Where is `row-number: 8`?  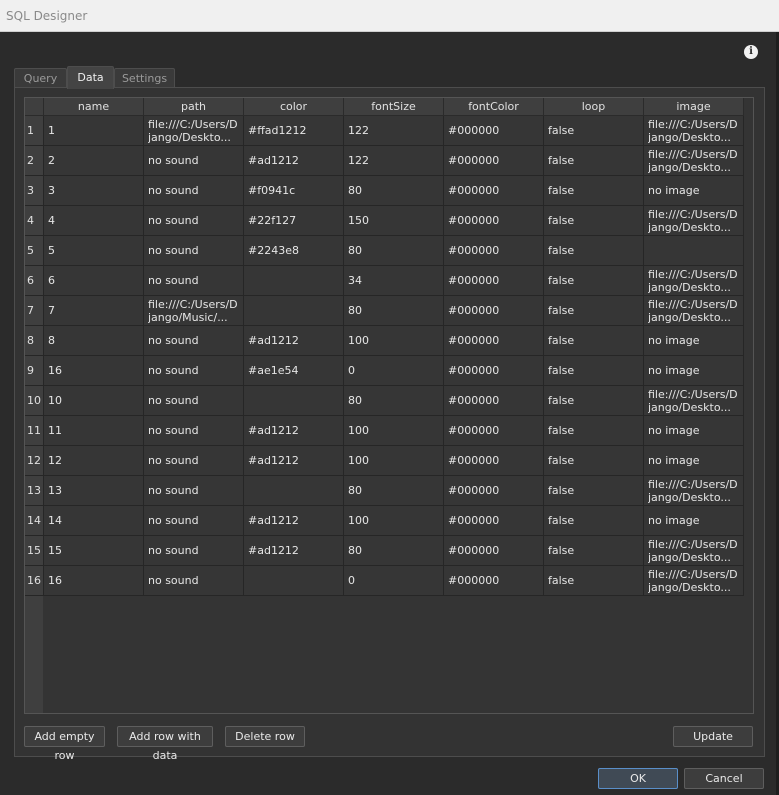
row-number: 8 is located at coordinates (34, 340).